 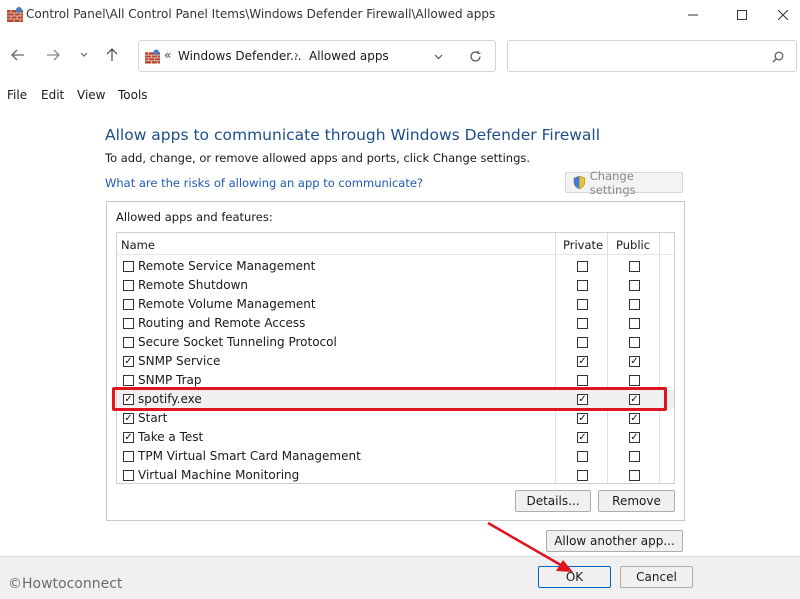 I want to click on remove-button: Remove, so click(x=636, y=501).